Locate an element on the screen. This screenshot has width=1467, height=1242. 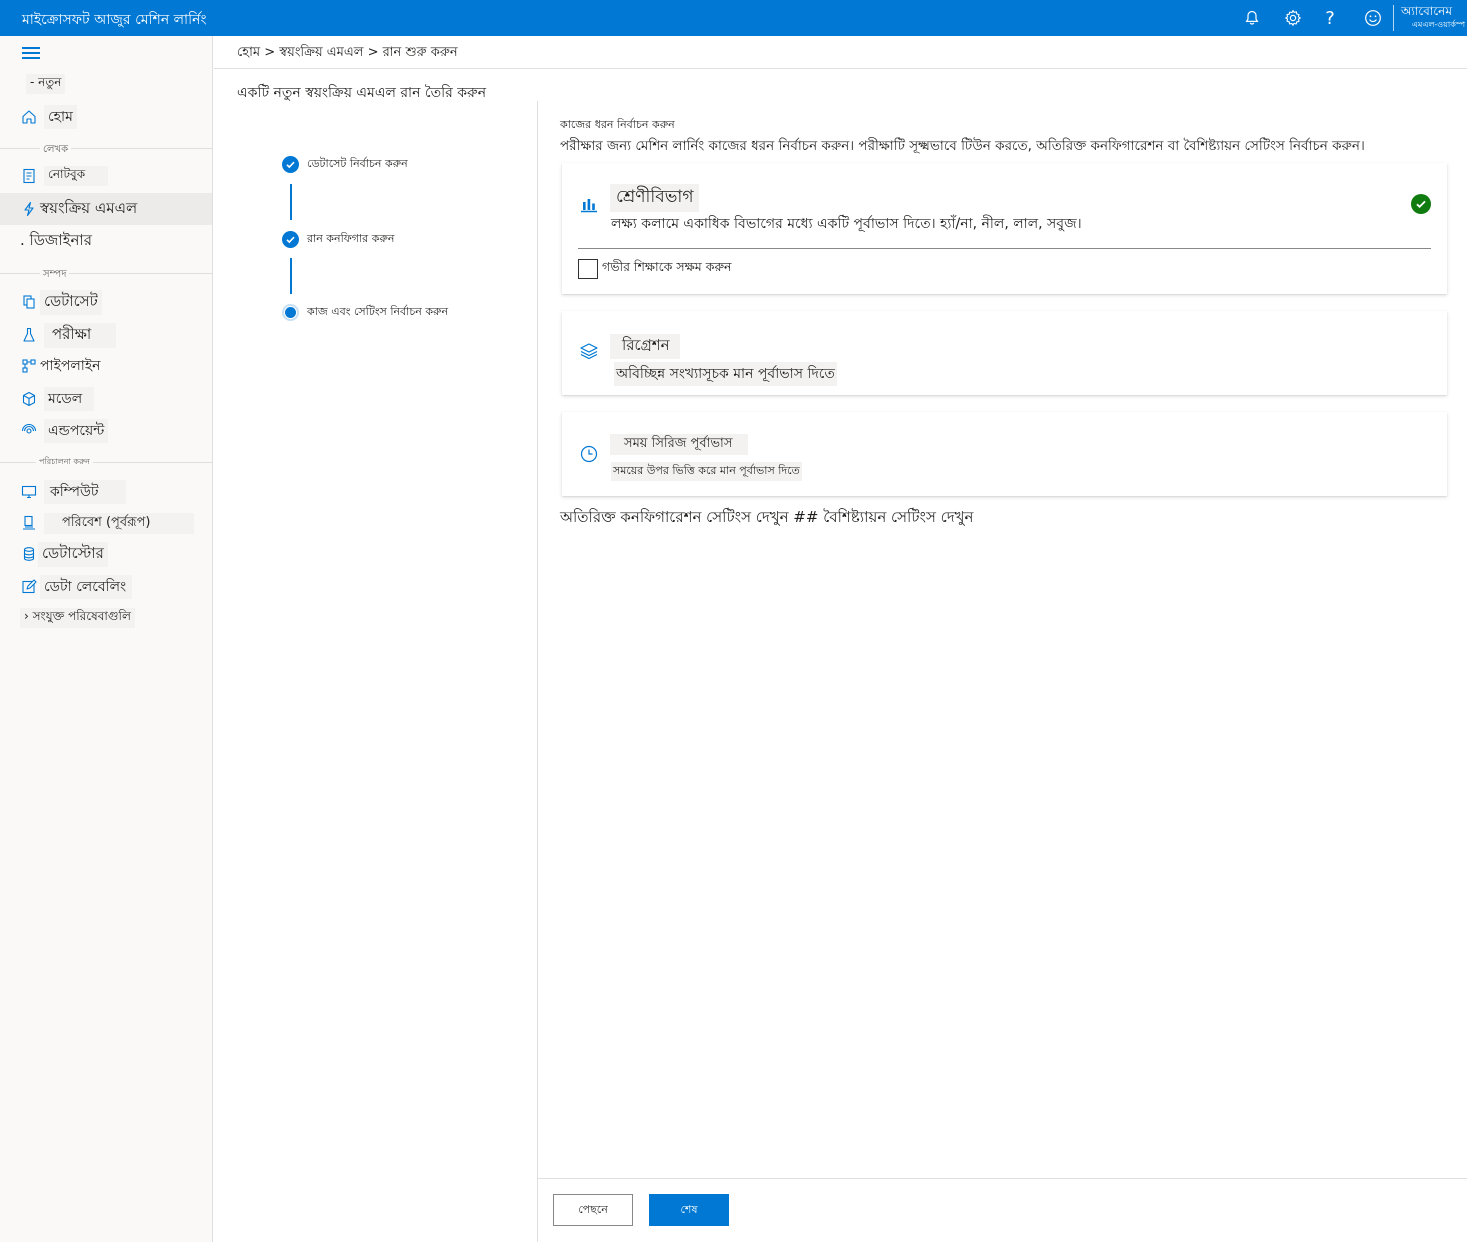
sidebar-item-new: - নতুন is located at coordinates (43, 84).